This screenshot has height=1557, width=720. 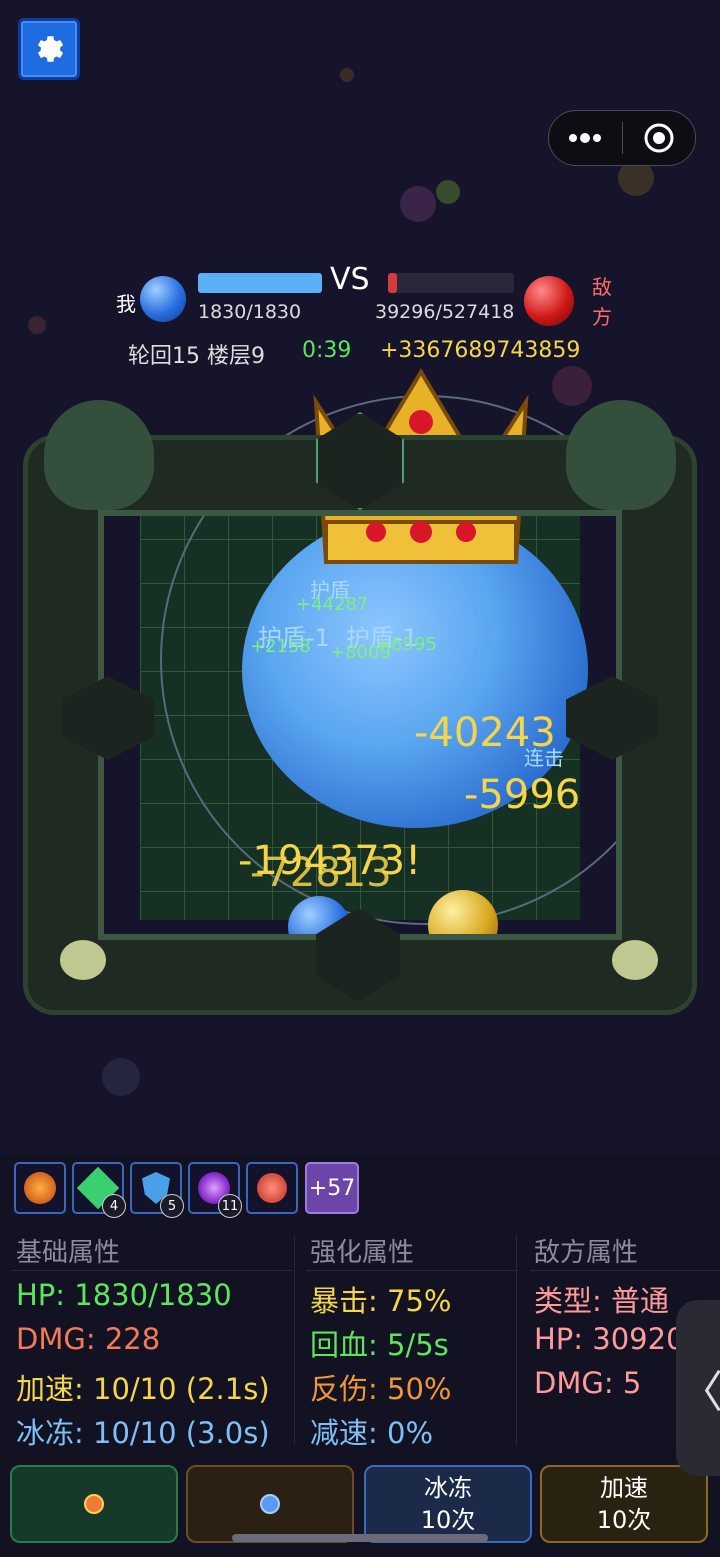 What do you see at coordinates (522, 795) in the screenshot?
I see `floating-damage-text: -5996` at bounding box center [522, 795].